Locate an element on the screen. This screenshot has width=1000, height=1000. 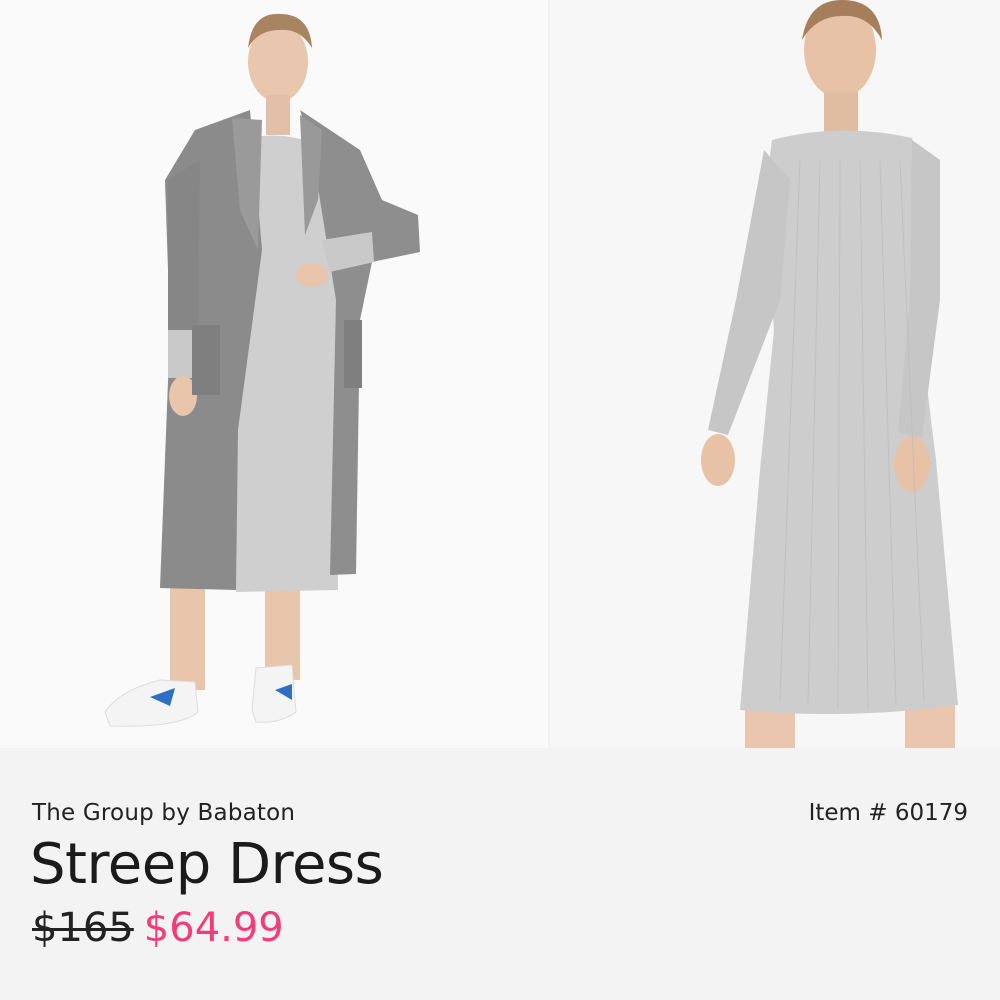
item-number: Item # 60179 is located at coordinates (888, 813).